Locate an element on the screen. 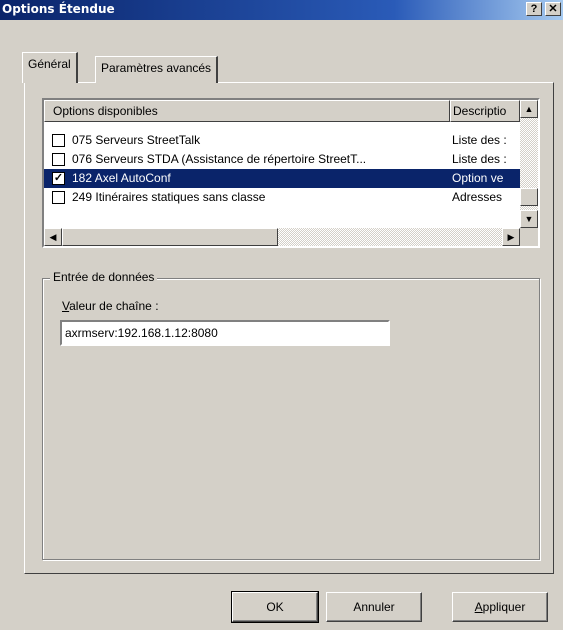 The image size is (563, 630). cancel-button: Annuler is located at coordinates (374, 607).